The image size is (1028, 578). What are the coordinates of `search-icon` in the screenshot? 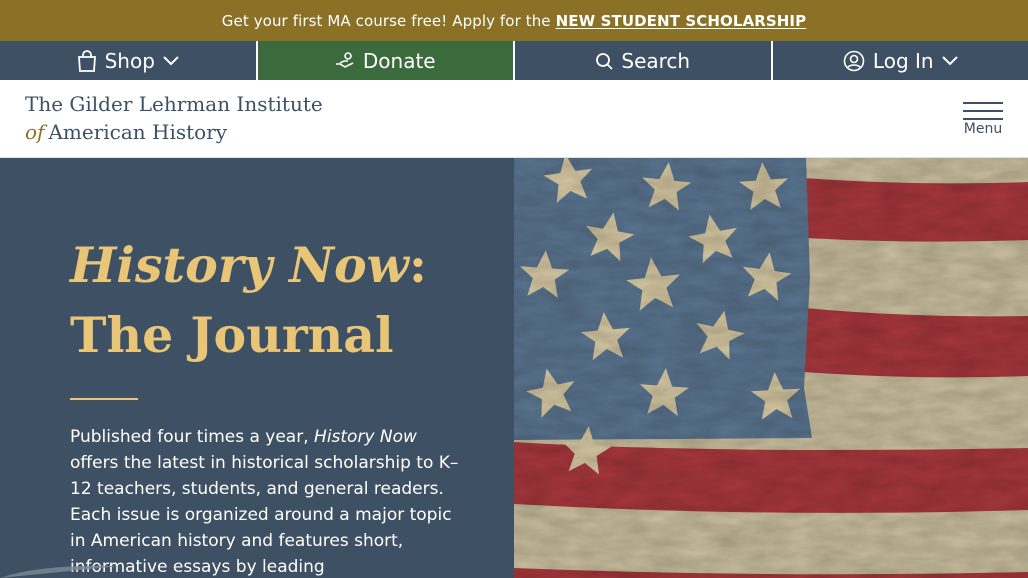 It's located at (605, 61).